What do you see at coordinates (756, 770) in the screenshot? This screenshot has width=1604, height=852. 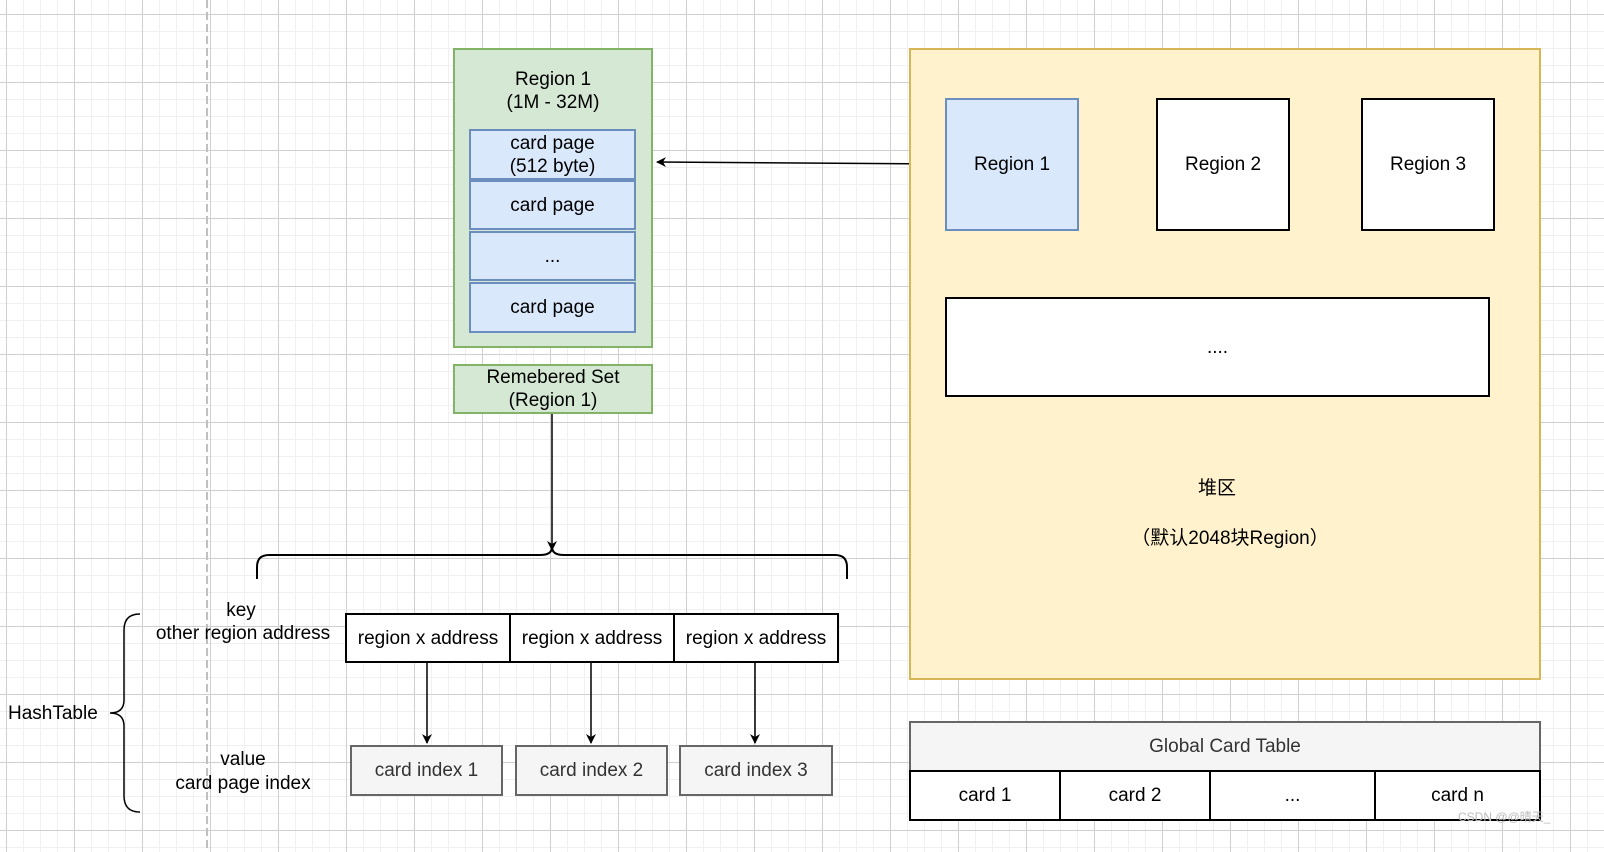 I see `hash-value-3: card index 3` at bounding box center [756, 770].